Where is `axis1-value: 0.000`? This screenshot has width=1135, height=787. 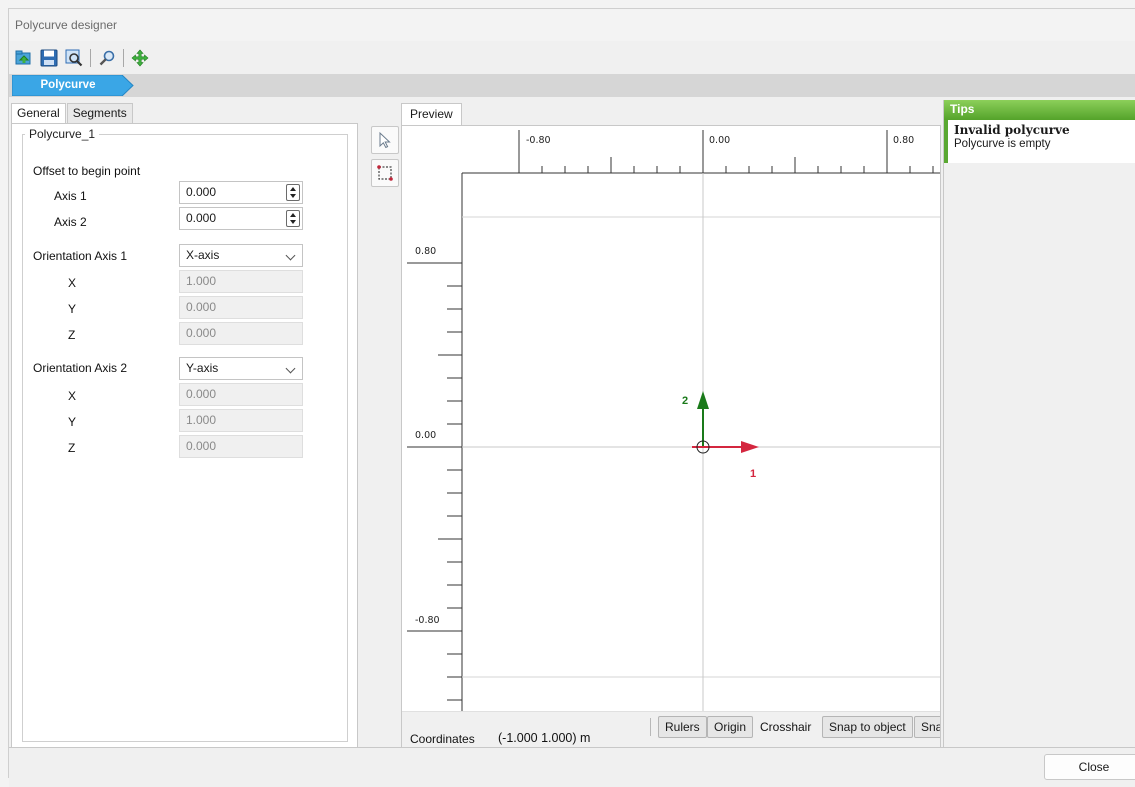 axis1-value: 0.000 is located at coordinates (201, 192).